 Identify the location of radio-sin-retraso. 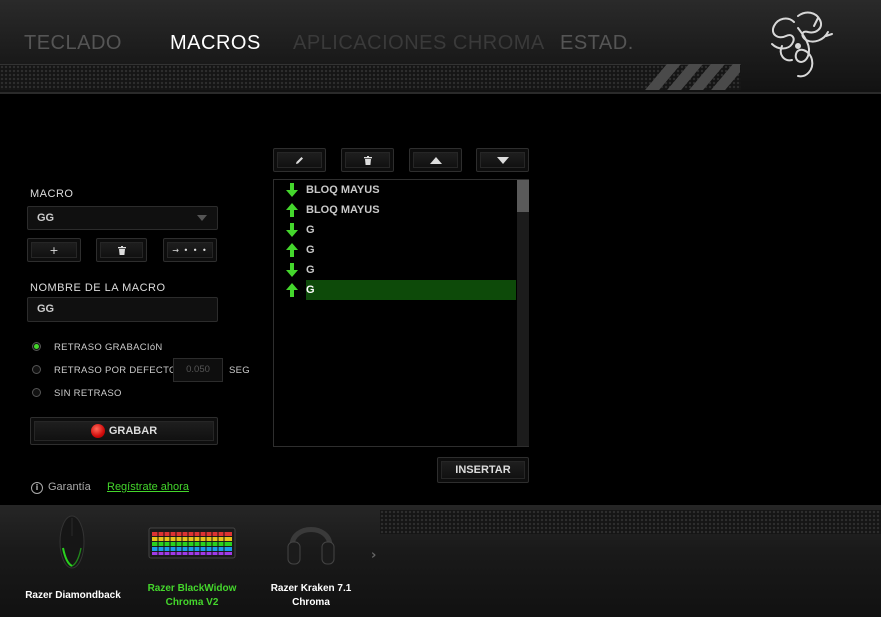
(36, 392).